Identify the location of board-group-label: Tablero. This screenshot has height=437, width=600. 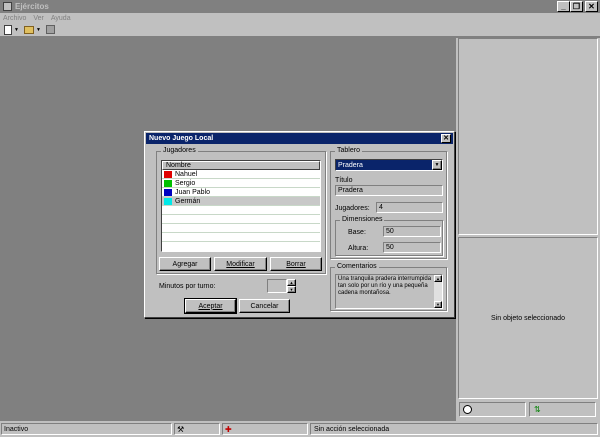
(348, 150).